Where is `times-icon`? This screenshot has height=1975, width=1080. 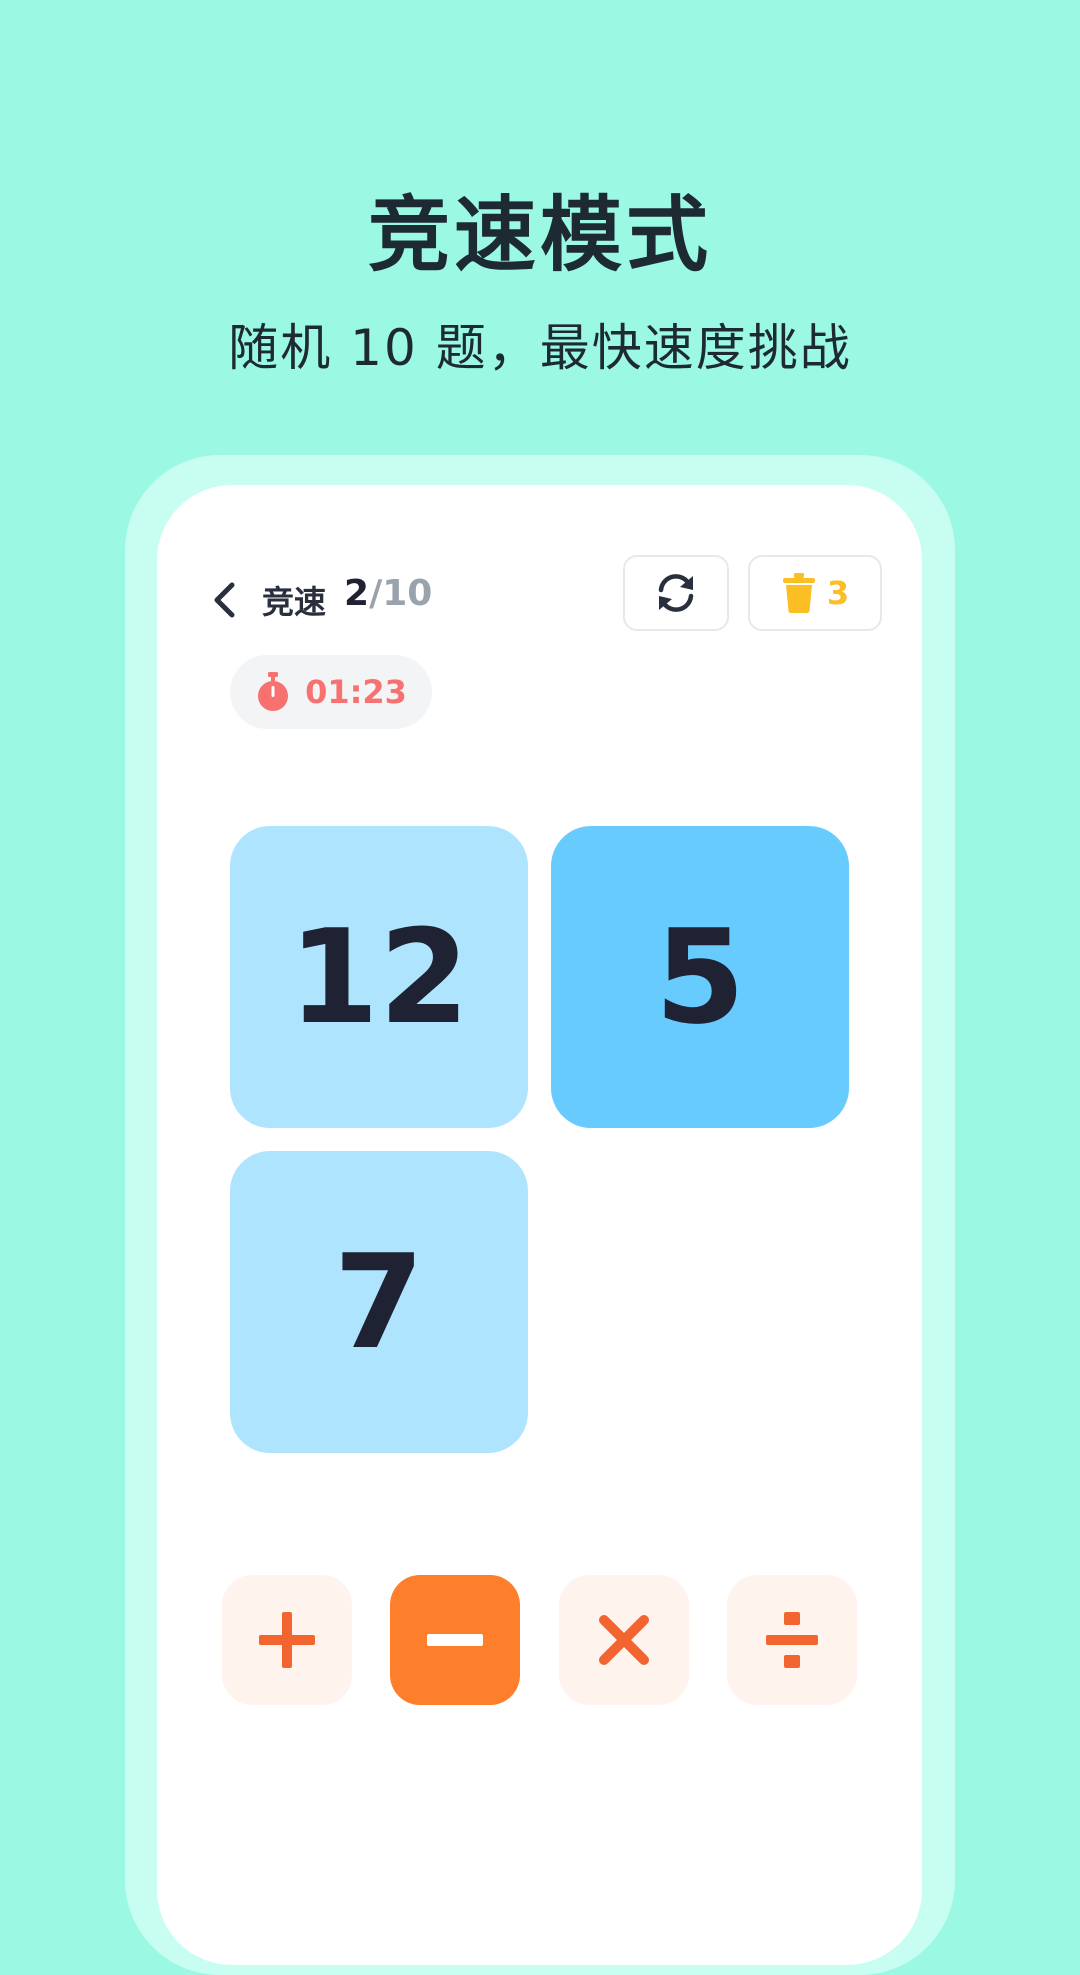
times-icon is located at coordinates (624, 1640).